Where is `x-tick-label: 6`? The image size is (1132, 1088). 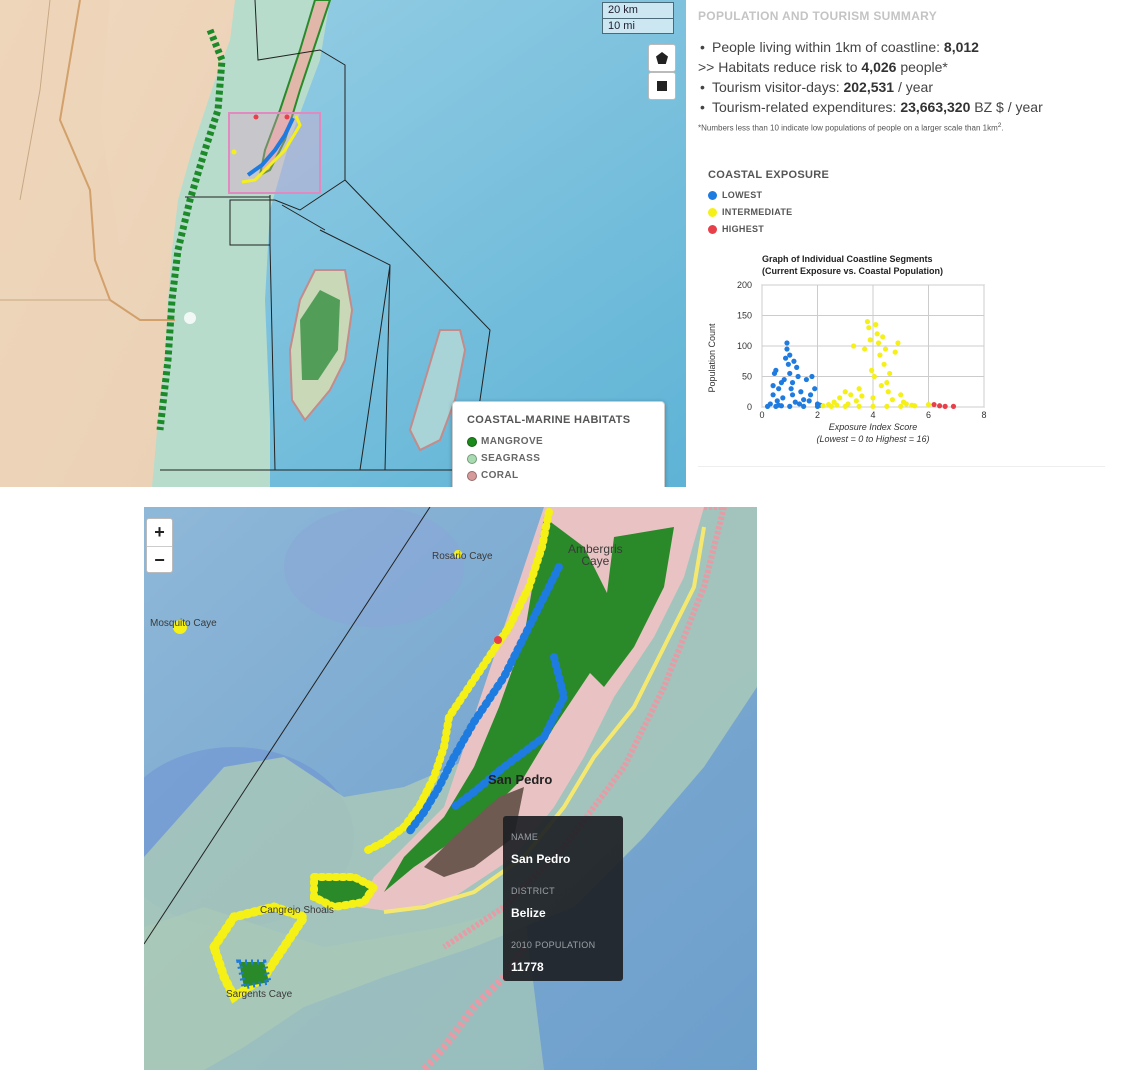
x-tick-label: 6 is located at coordinates (928, 415).